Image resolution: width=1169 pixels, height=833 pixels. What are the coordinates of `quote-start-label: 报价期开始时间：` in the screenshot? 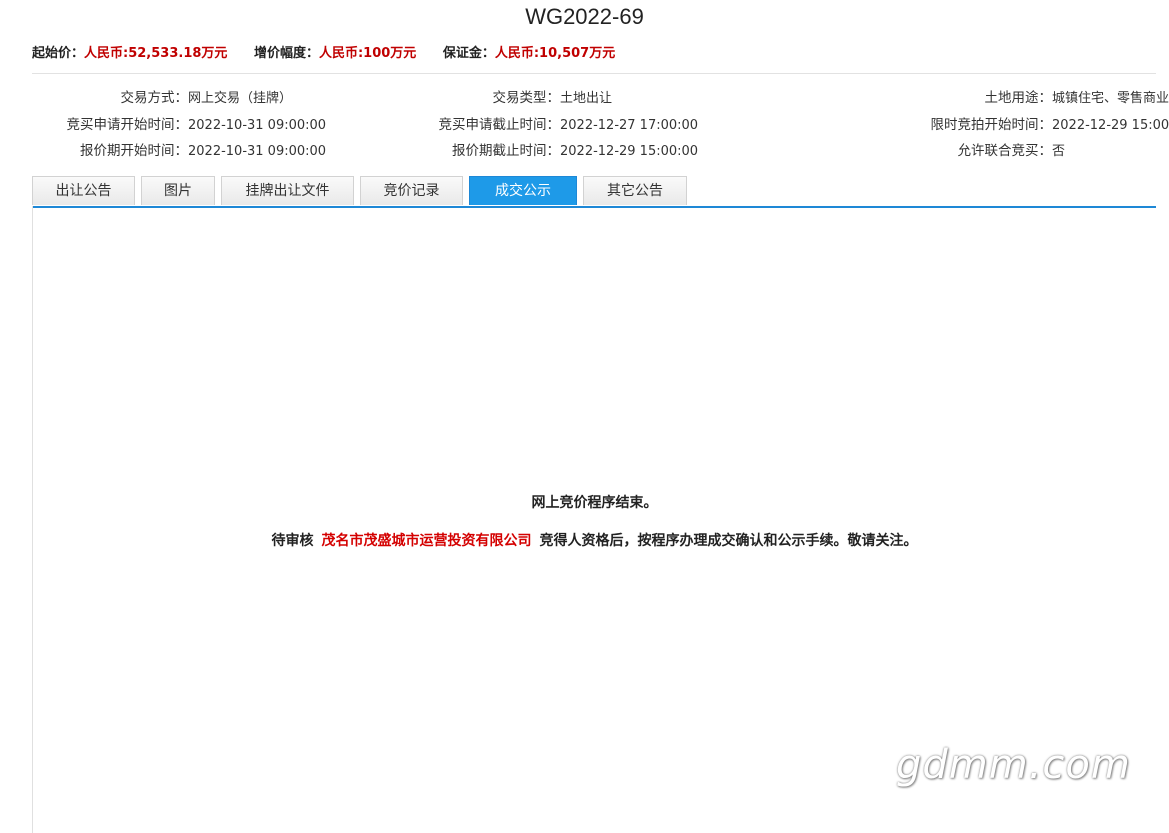 It's located at (134, 151).